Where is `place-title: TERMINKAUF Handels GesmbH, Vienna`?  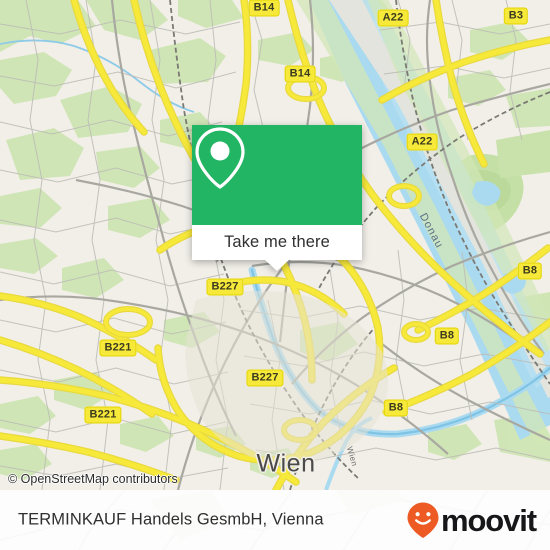 place-title: TERMINKAUF Handels GesmbH, Vienna is located at coordinates (171, 519).